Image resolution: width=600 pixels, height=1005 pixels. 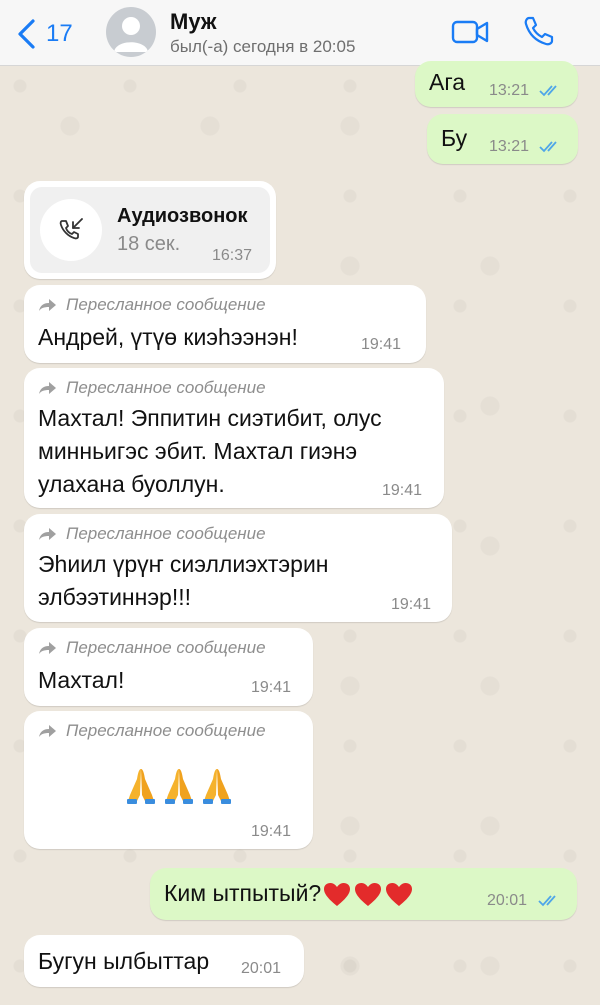 I want to click on unread-count: 17, so click(x=59, y=33).